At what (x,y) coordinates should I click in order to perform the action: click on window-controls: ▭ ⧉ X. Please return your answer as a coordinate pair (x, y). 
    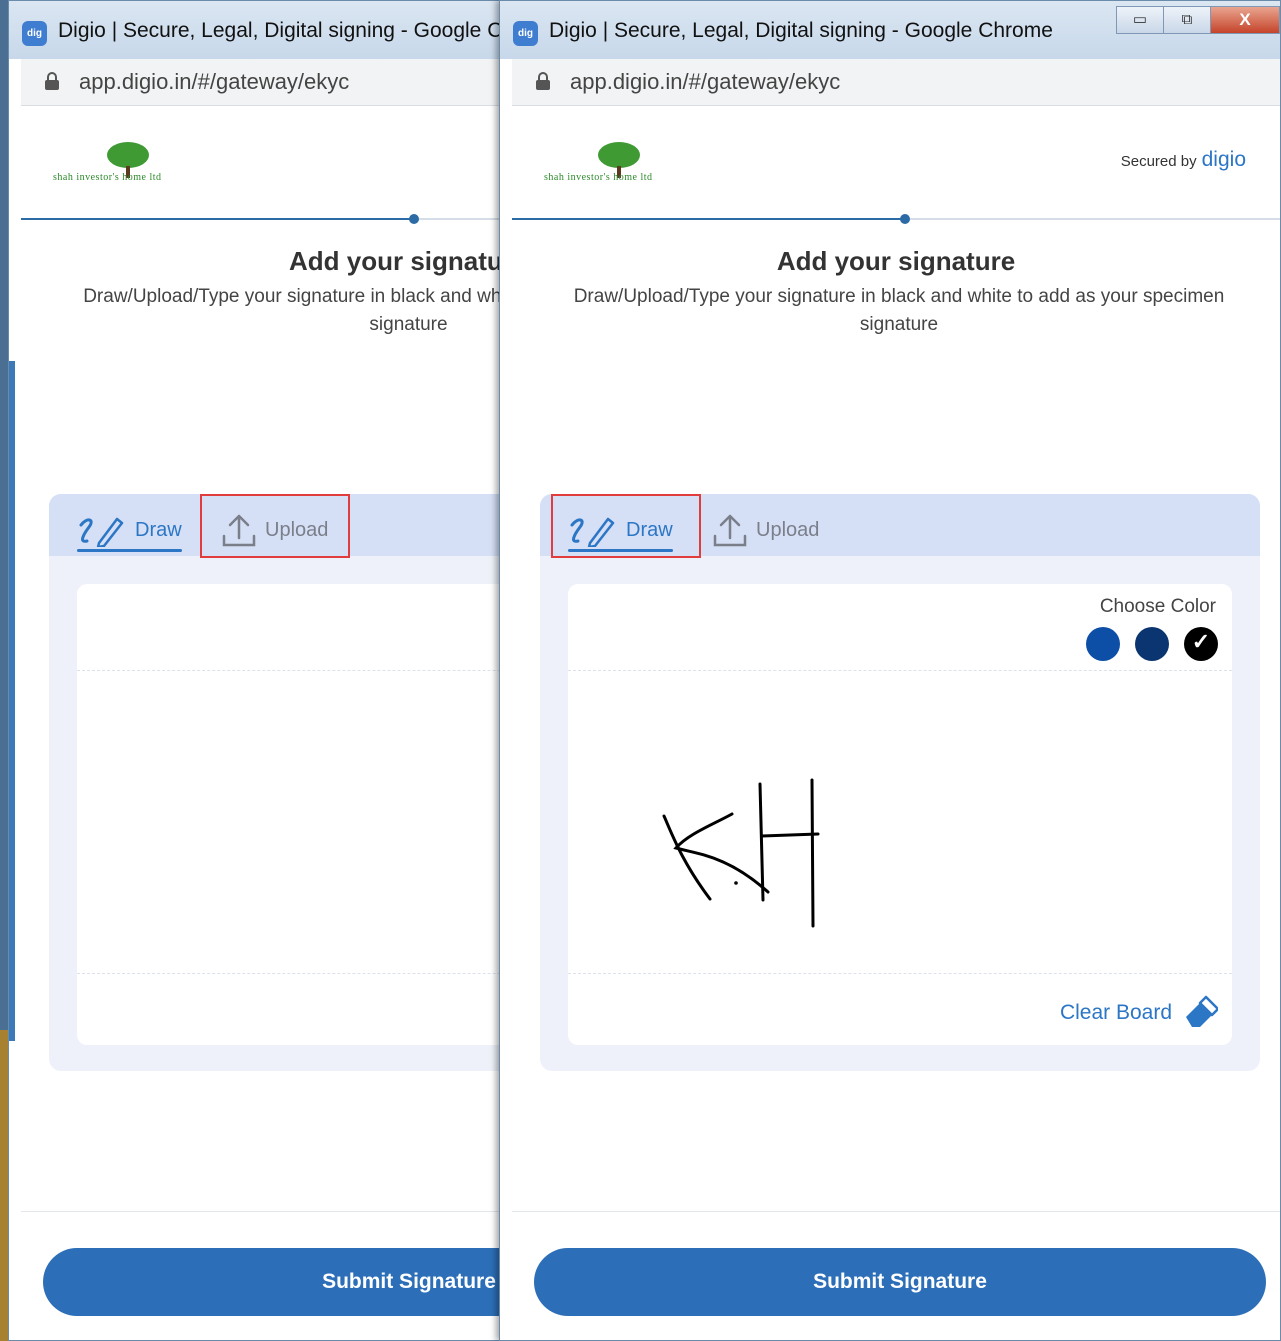
    Looking at the image, I should click on (1198, 20).